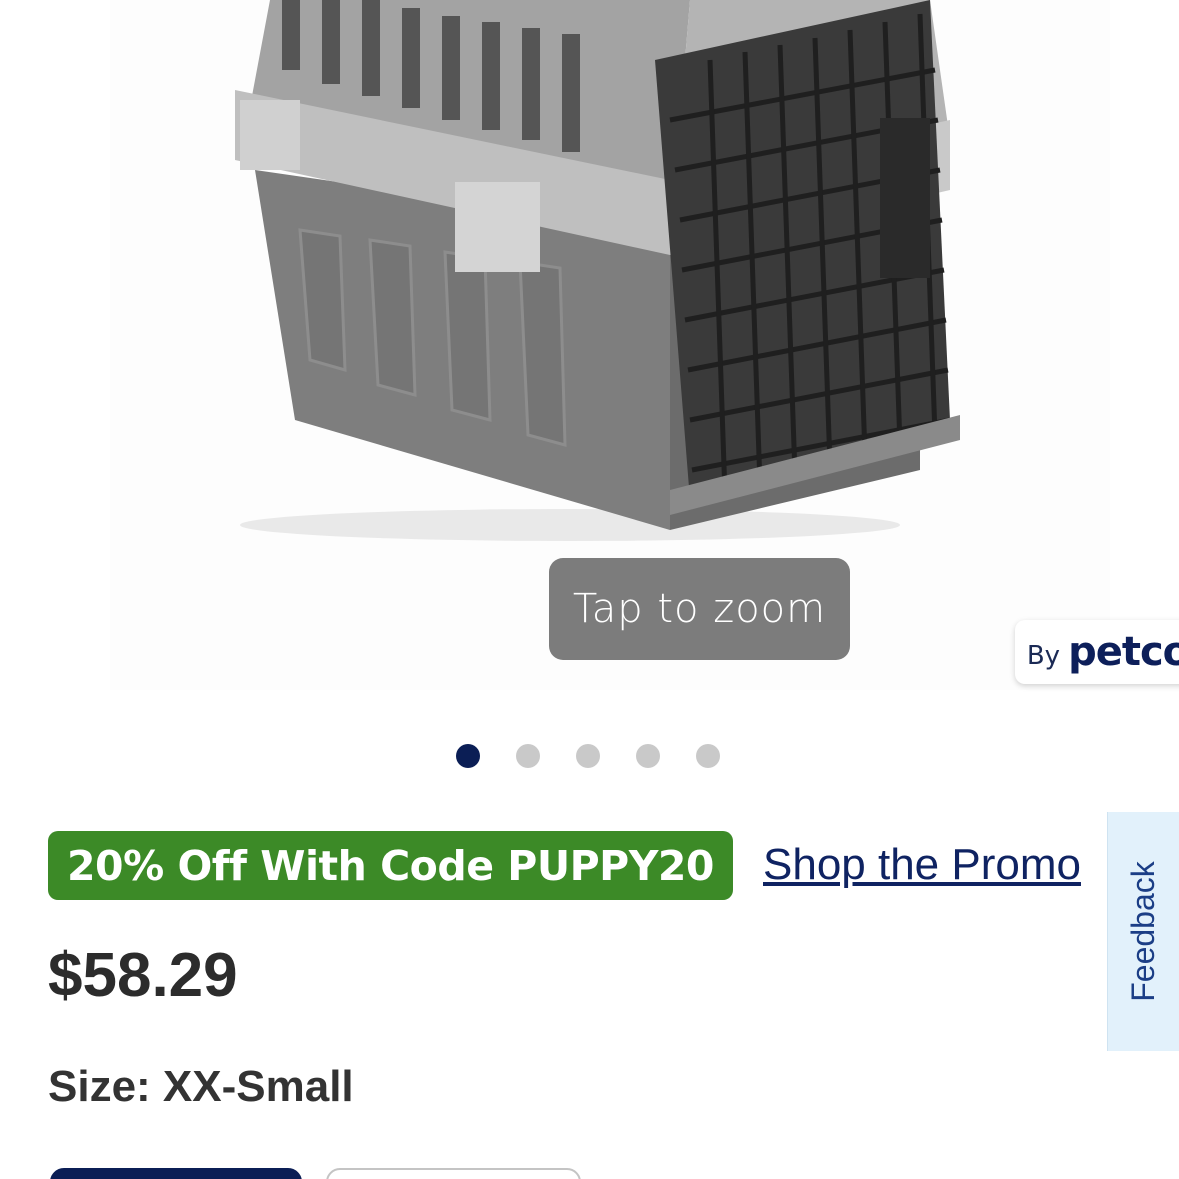  What do you see at coordinates (390, 865) in the screenshot?
I see `promo-badge: 20% Off With Code PUPPY20` at bounding box center [390, 865].